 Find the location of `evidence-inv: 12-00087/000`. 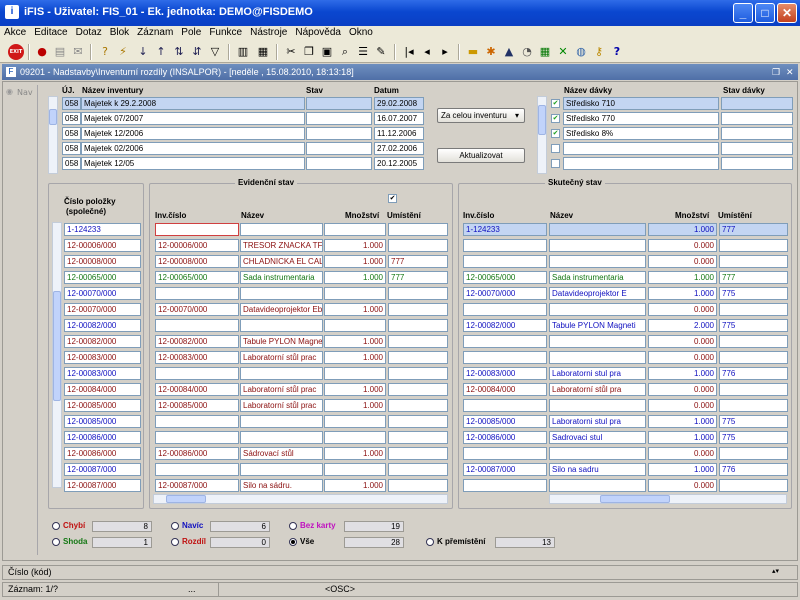

evidence-inv: 12-00087/000 is located at coordinates (197, 485).